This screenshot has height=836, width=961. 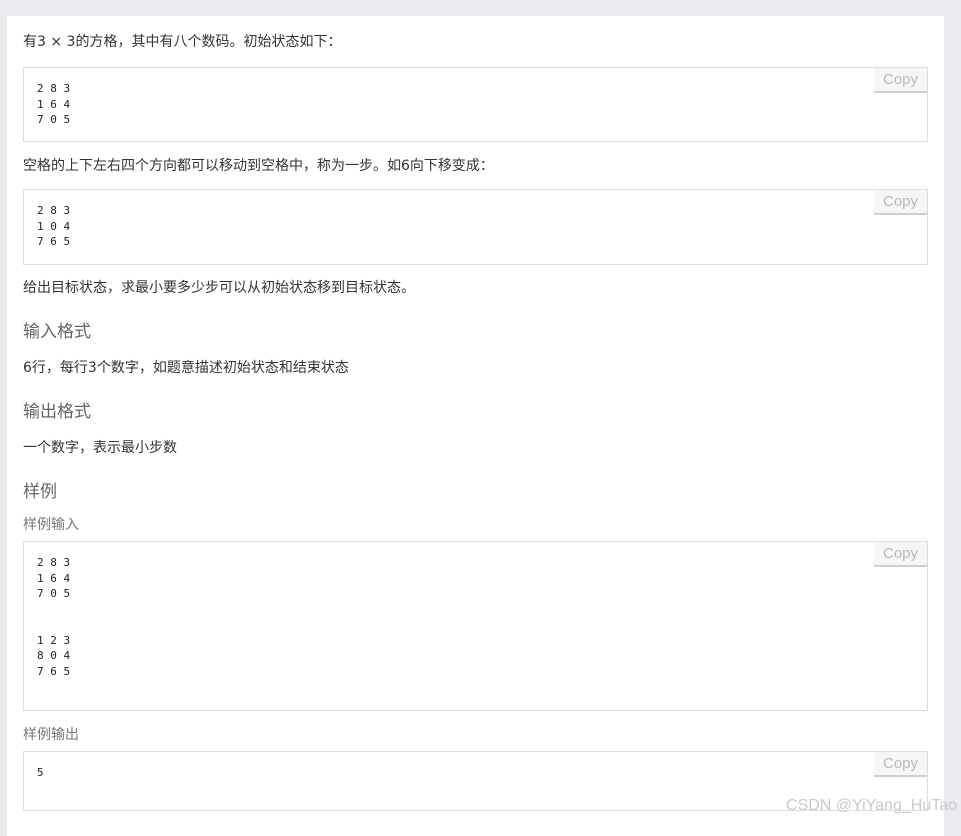 What do you see at coordinates (54, 104) in the screenshot?
I see `code-initial-state: 2 8 3 1 6 4 7 0 5` at bounding box center [54, 104].